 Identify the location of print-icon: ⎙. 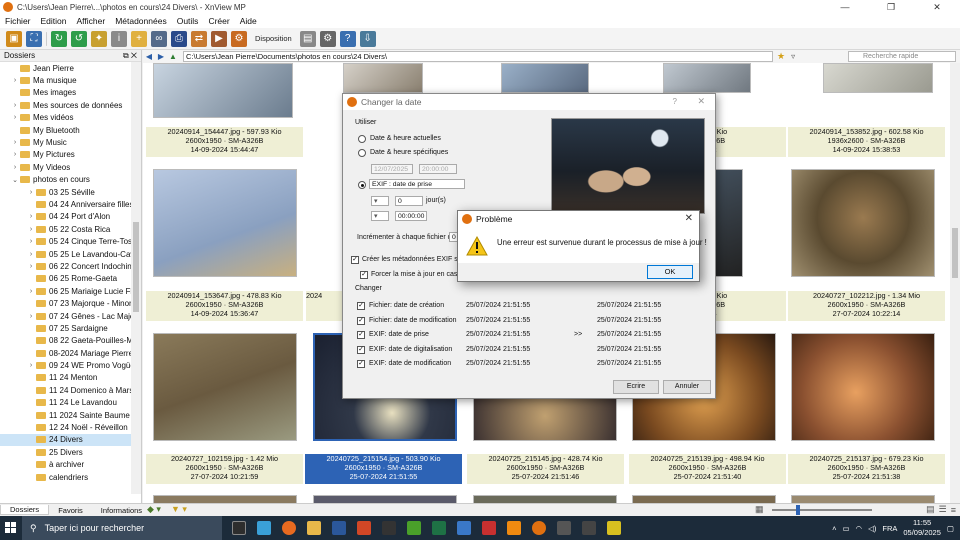
(179, 38).